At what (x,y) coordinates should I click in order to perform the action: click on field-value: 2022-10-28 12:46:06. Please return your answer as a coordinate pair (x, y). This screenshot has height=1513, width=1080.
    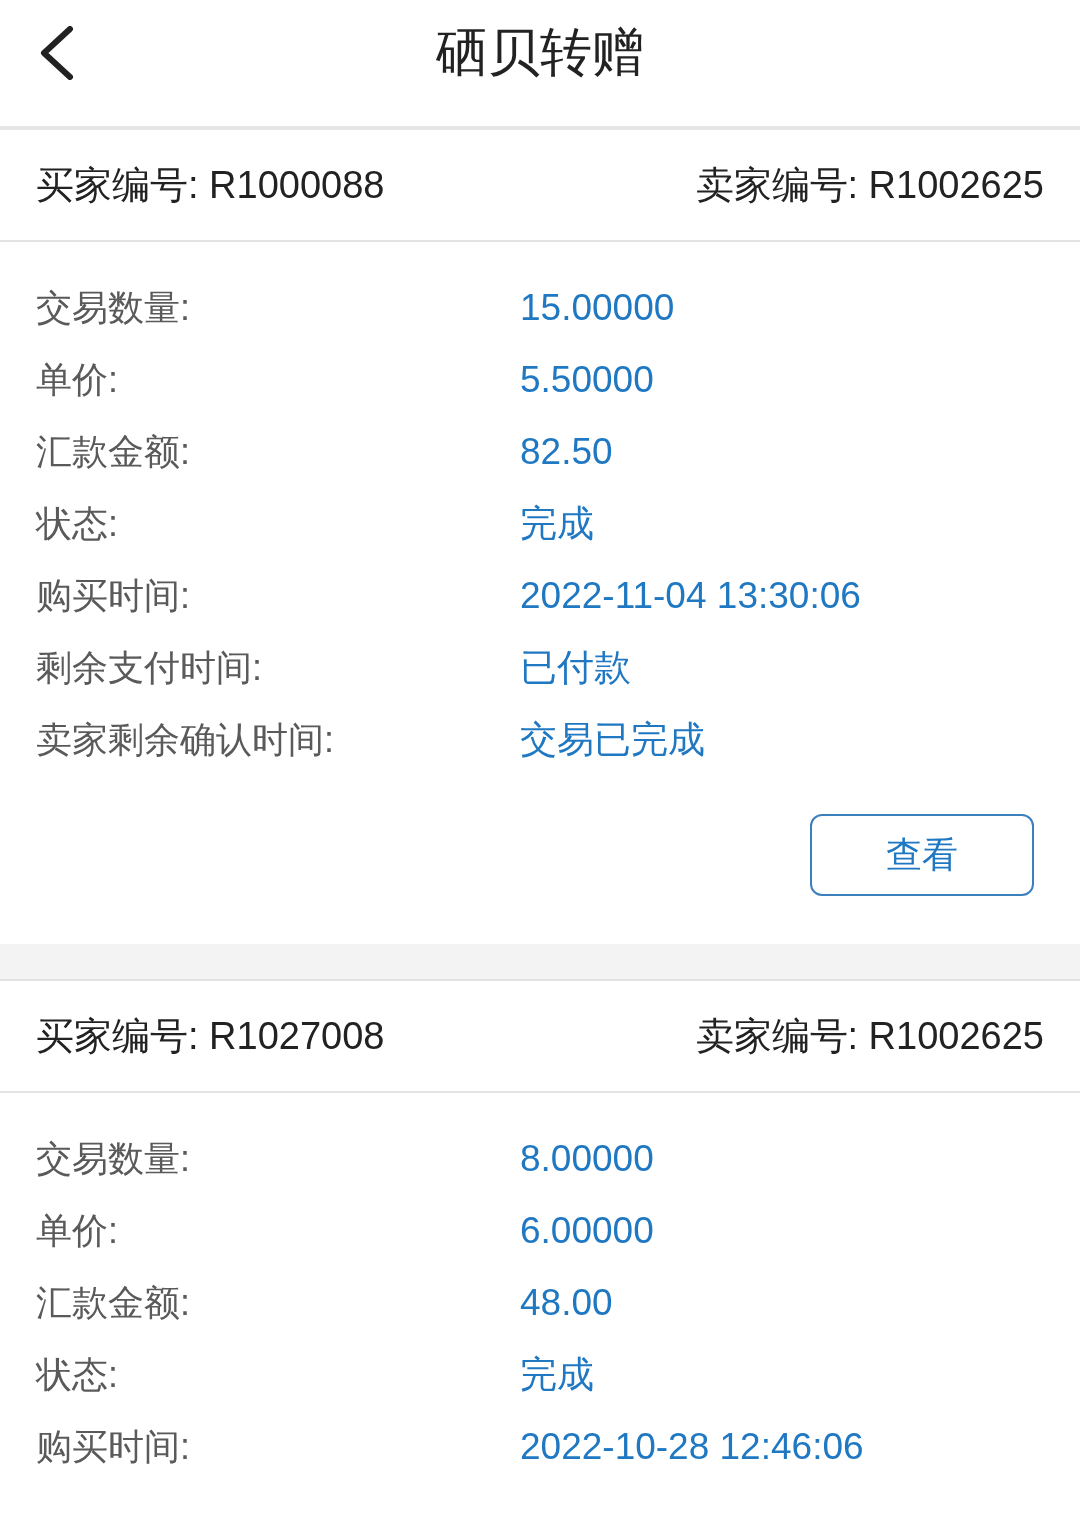
    Looking at the image, I should click on (692, 1446).